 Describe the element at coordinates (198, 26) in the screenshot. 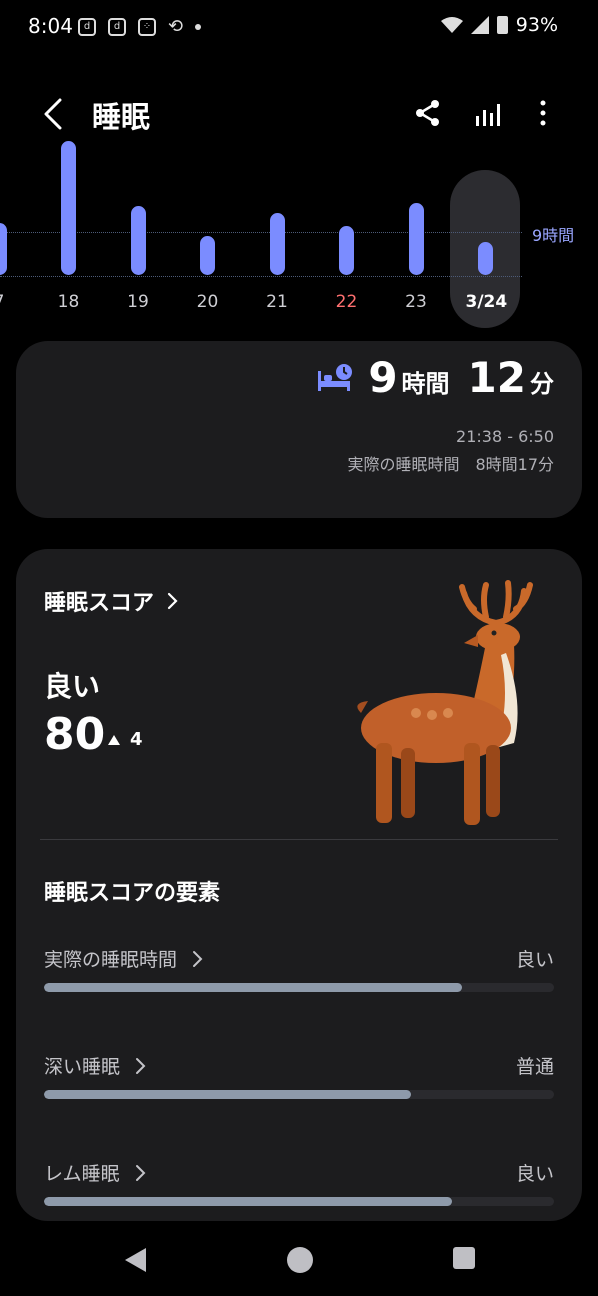

I see `dot-icon` at that location.